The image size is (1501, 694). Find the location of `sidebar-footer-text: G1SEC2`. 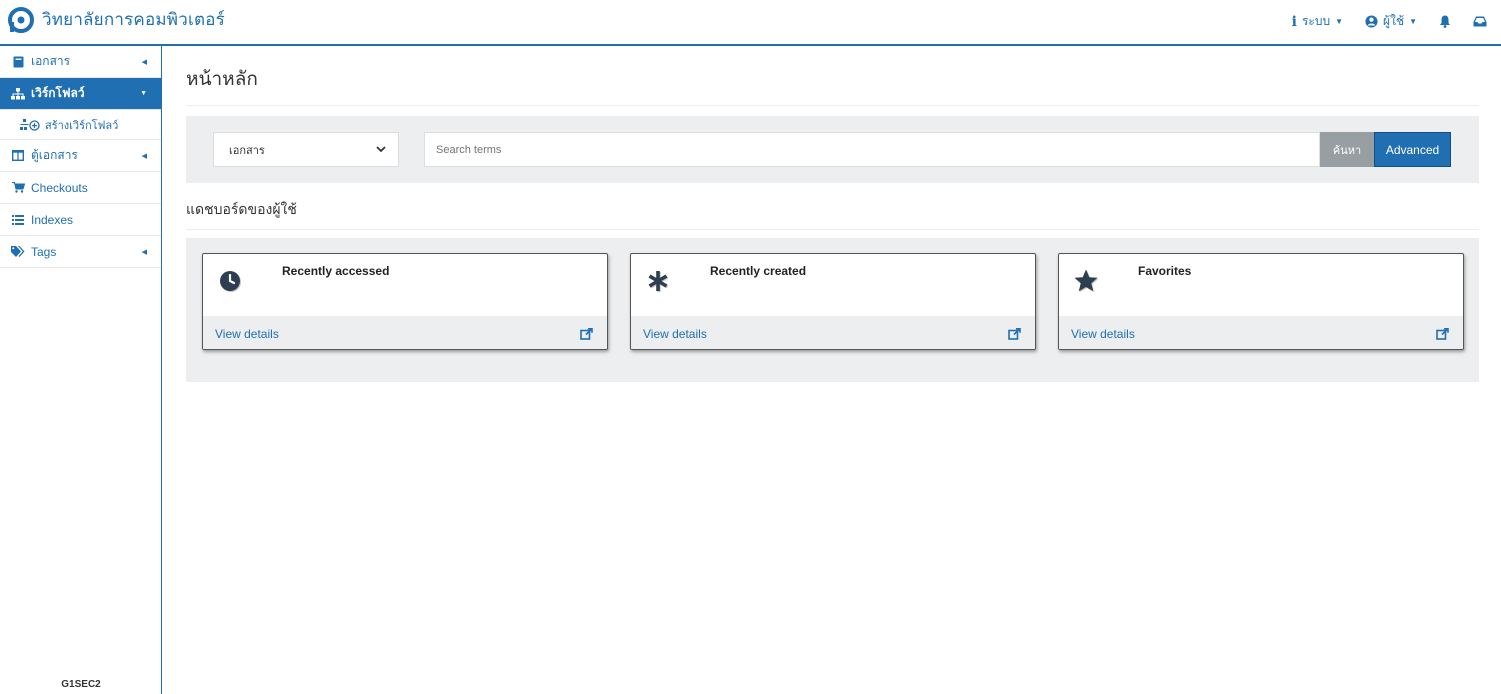

sidebar-footer-text: G1SEC2 is located at coordinates (81, 684).